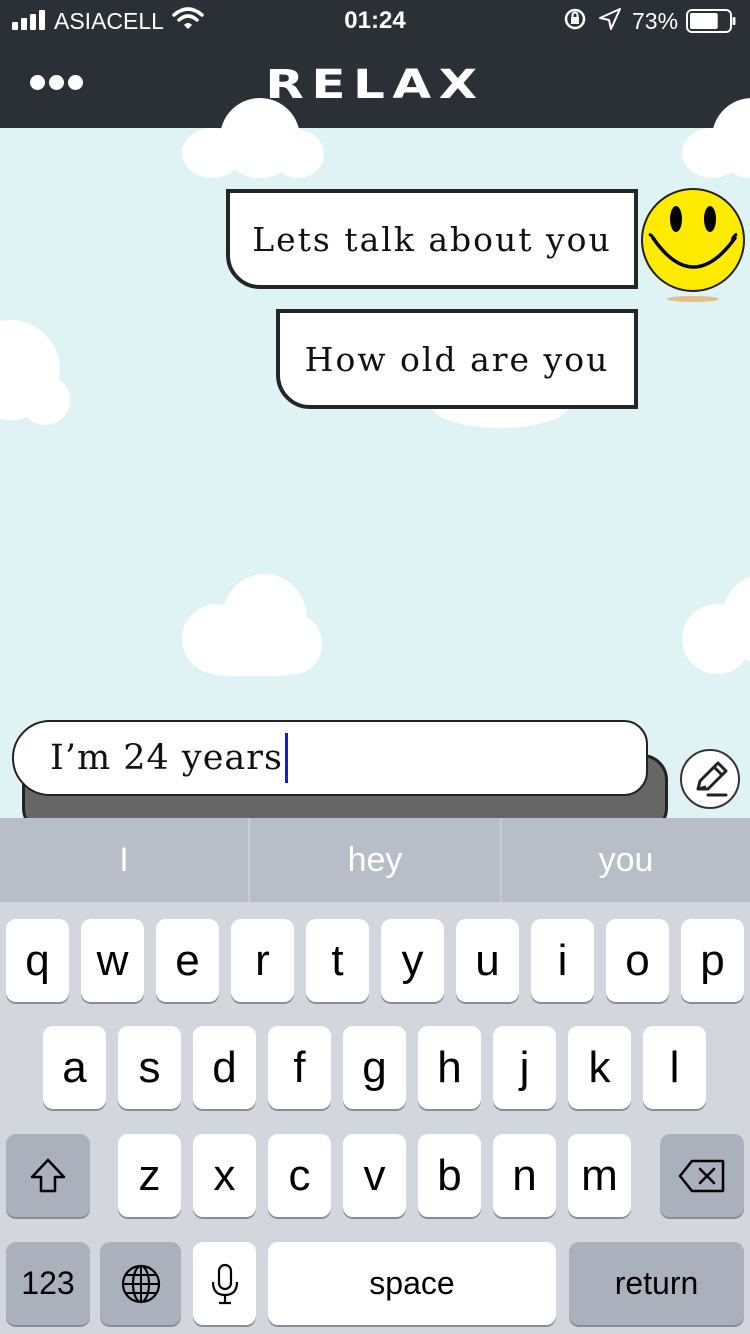 The image size is (750, 1334). What do you see at coordinates (524, 1175) in the screenshot?
I see `key-n: n` at bounding box center [524, 1175].